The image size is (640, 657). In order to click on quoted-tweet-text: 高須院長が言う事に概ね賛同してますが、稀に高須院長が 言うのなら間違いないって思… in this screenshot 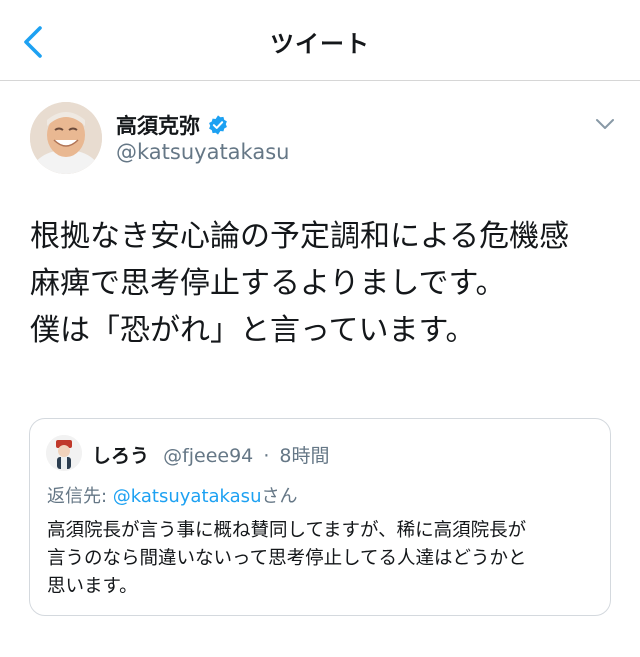, I will do `click(323, 559)`.